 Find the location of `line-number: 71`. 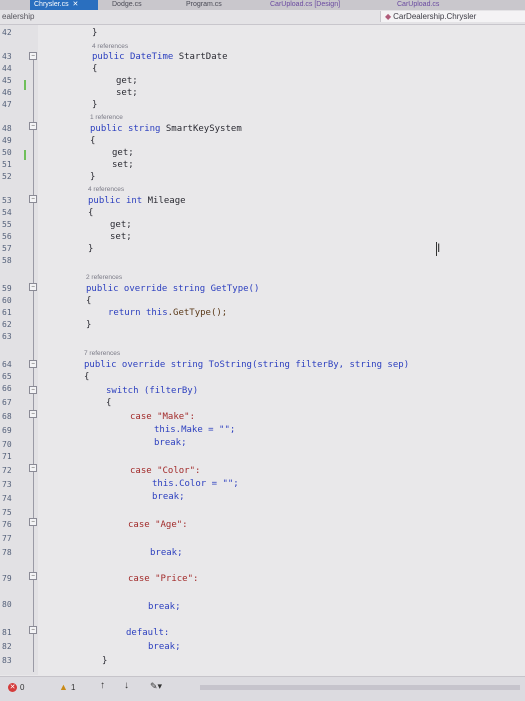

line-number: 71 is located at coordinates (7, 456).